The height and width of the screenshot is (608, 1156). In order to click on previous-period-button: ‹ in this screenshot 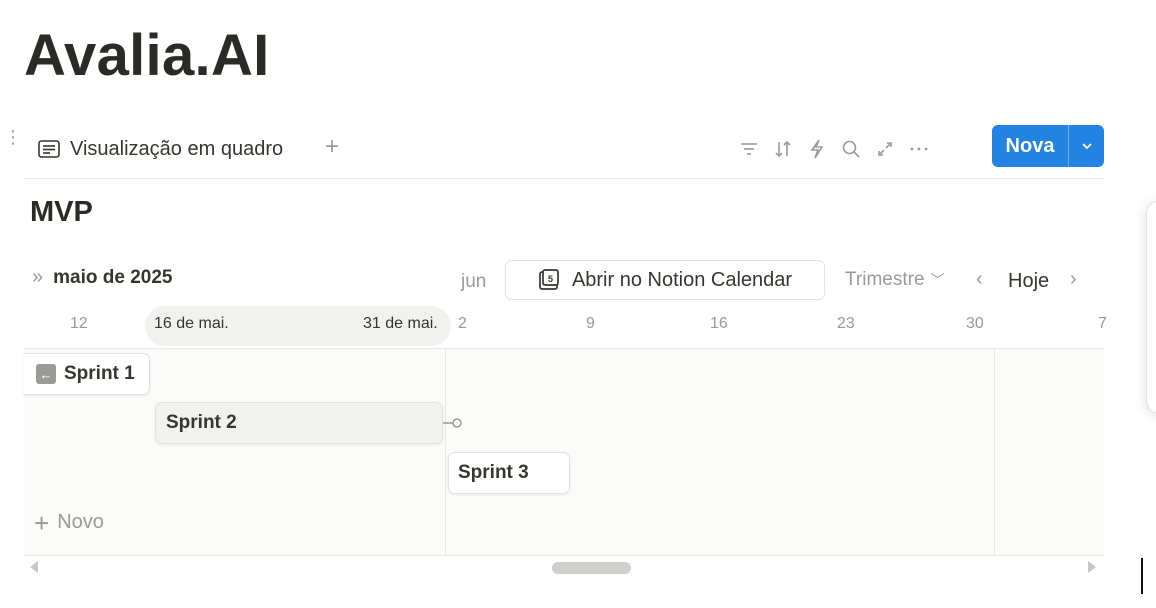, I will do `click(979, 279)`.